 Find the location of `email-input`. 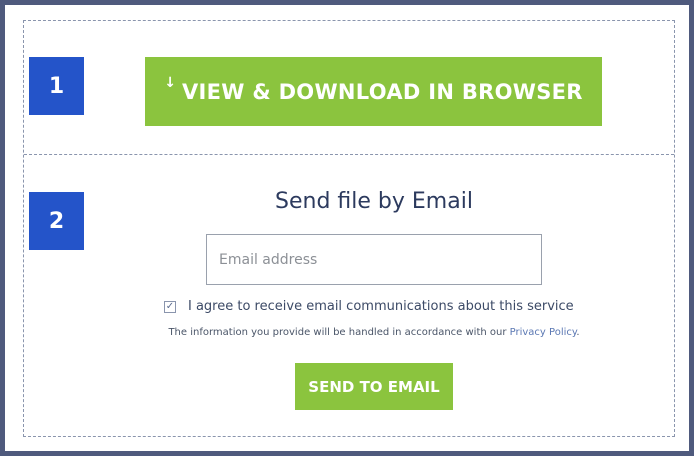

email-input is located at coordinates (374, 259).